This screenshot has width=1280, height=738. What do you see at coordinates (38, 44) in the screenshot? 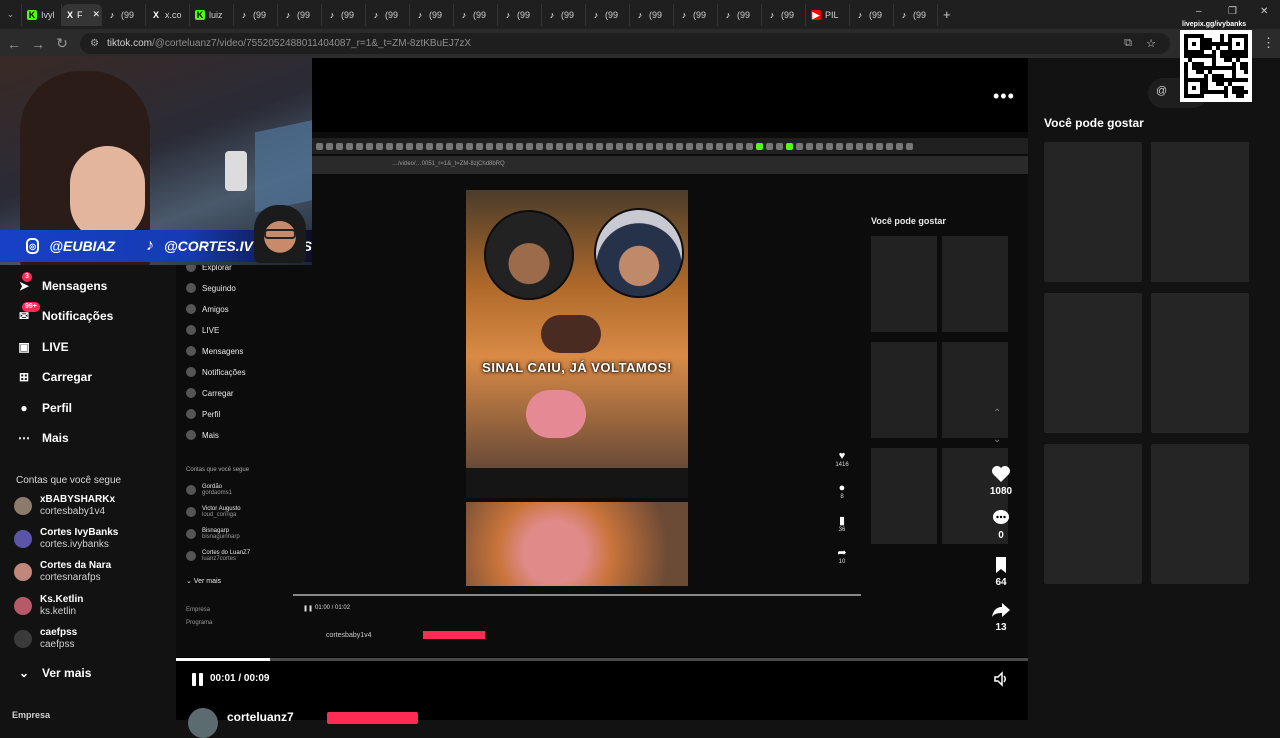
I see `forward-icon: →` at bounding box center [38, 44].